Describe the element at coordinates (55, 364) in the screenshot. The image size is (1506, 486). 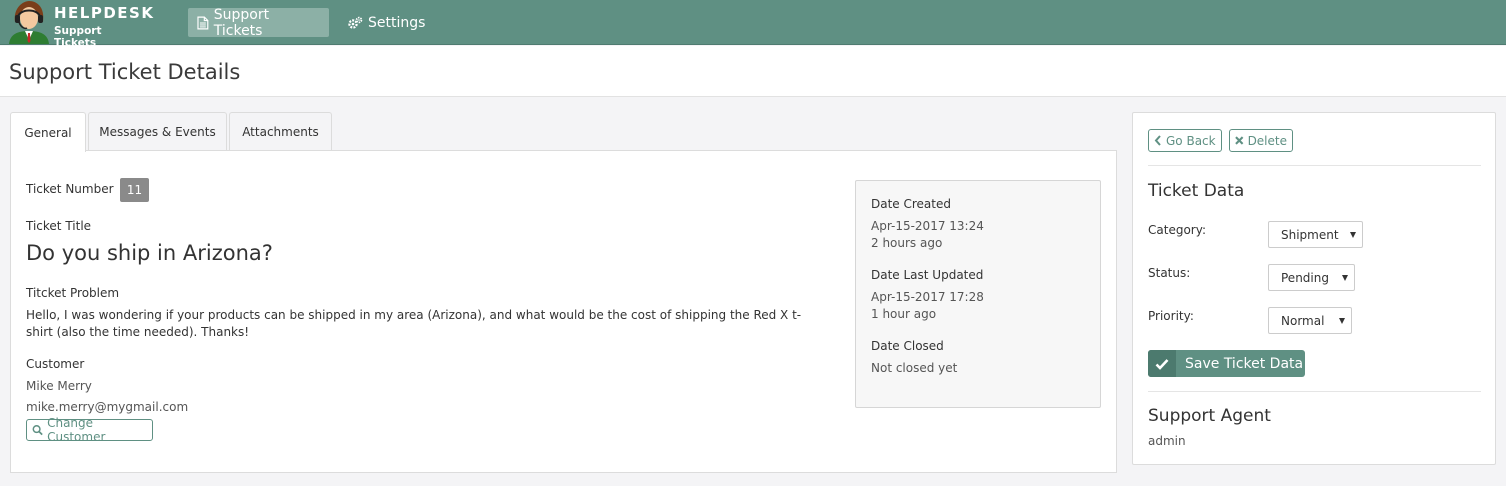
I see `customer-label: Customer` at that location.